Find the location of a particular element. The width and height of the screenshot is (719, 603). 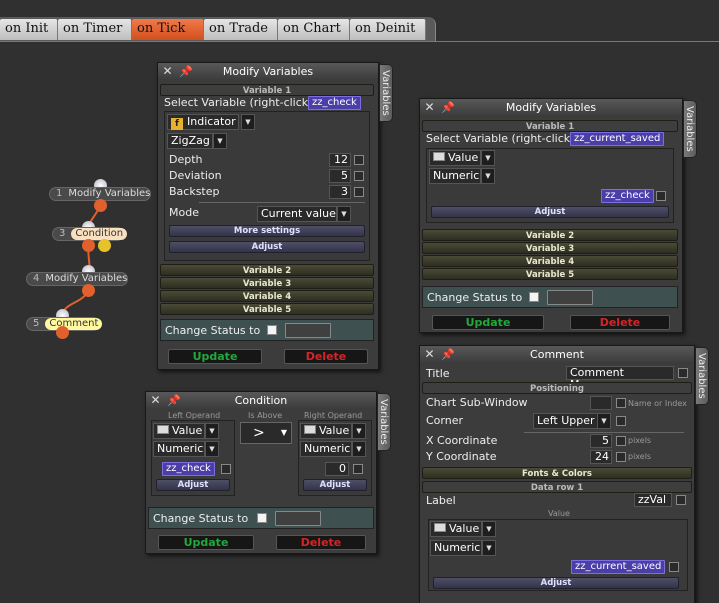

label-checkbox is located at coordinates (681, 500).